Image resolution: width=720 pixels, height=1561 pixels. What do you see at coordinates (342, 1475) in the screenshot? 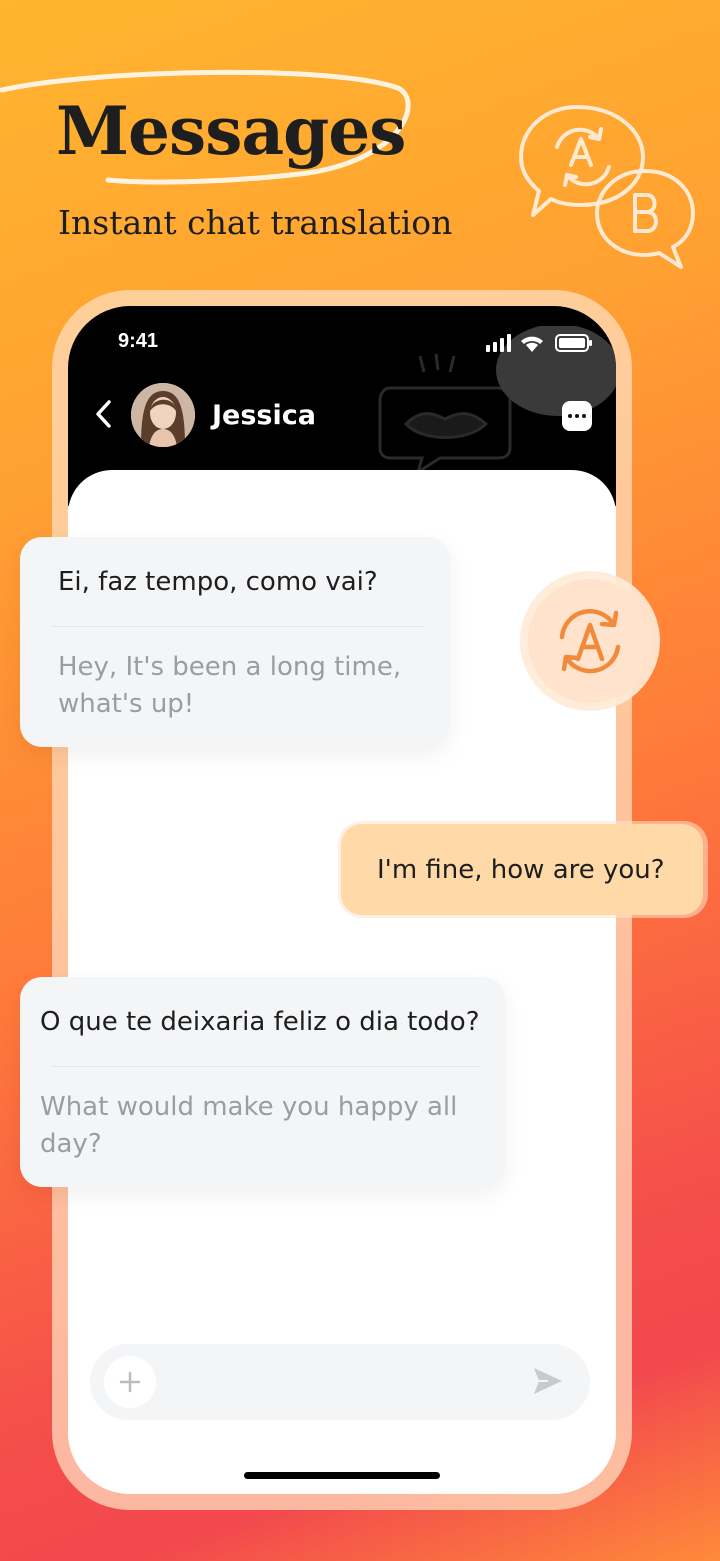
I see `home-indicator` at bounding box center [342, 1475].